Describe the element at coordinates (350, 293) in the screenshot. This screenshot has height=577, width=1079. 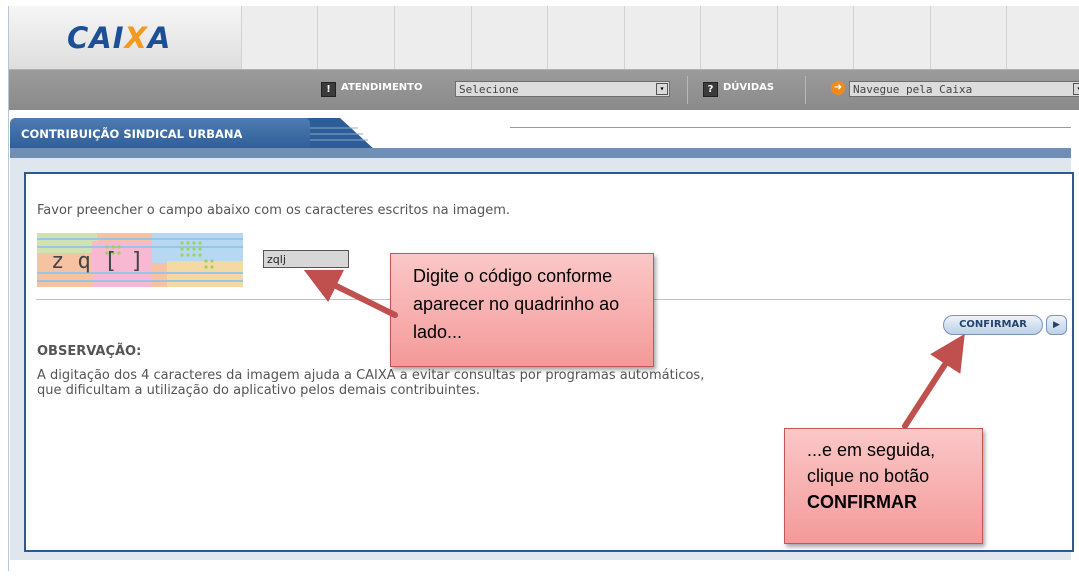
I see `arrow-to-input` at that location.